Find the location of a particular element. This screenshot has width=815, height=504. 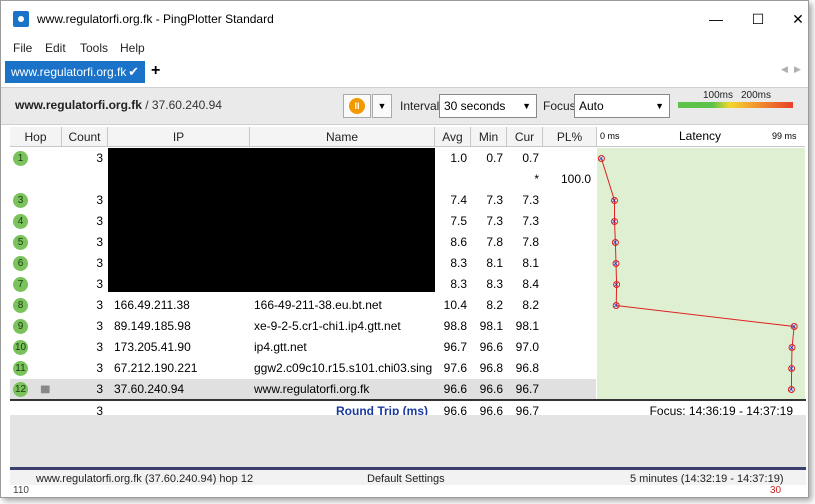

target-label: www.regulatorfi.org.fk / 37.60.240.94 is located at coordinates (118, 105).